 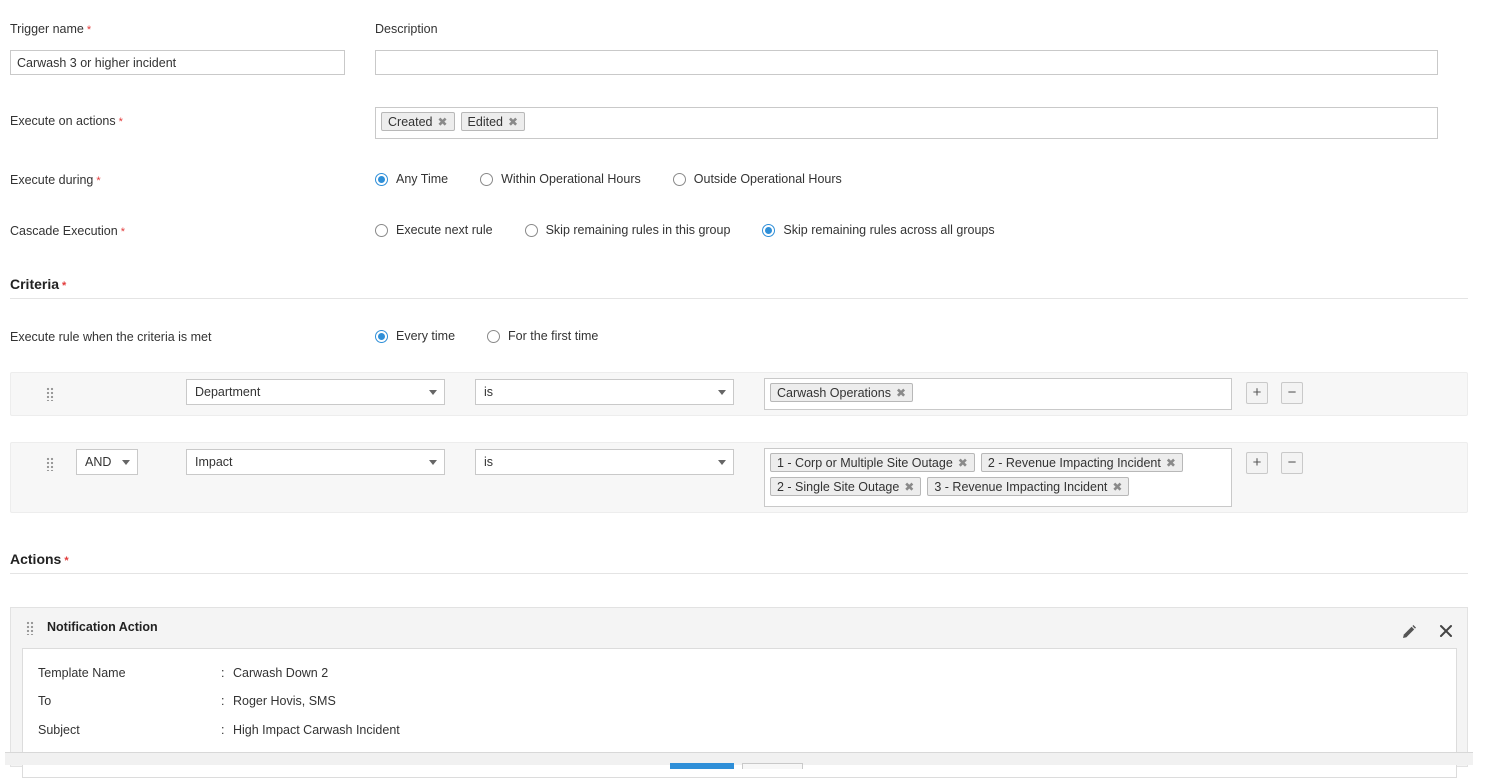 I want to click on radio-skip-remaining-all-groups: Skip remaining rules across all groups, so click(x=878, y=230).